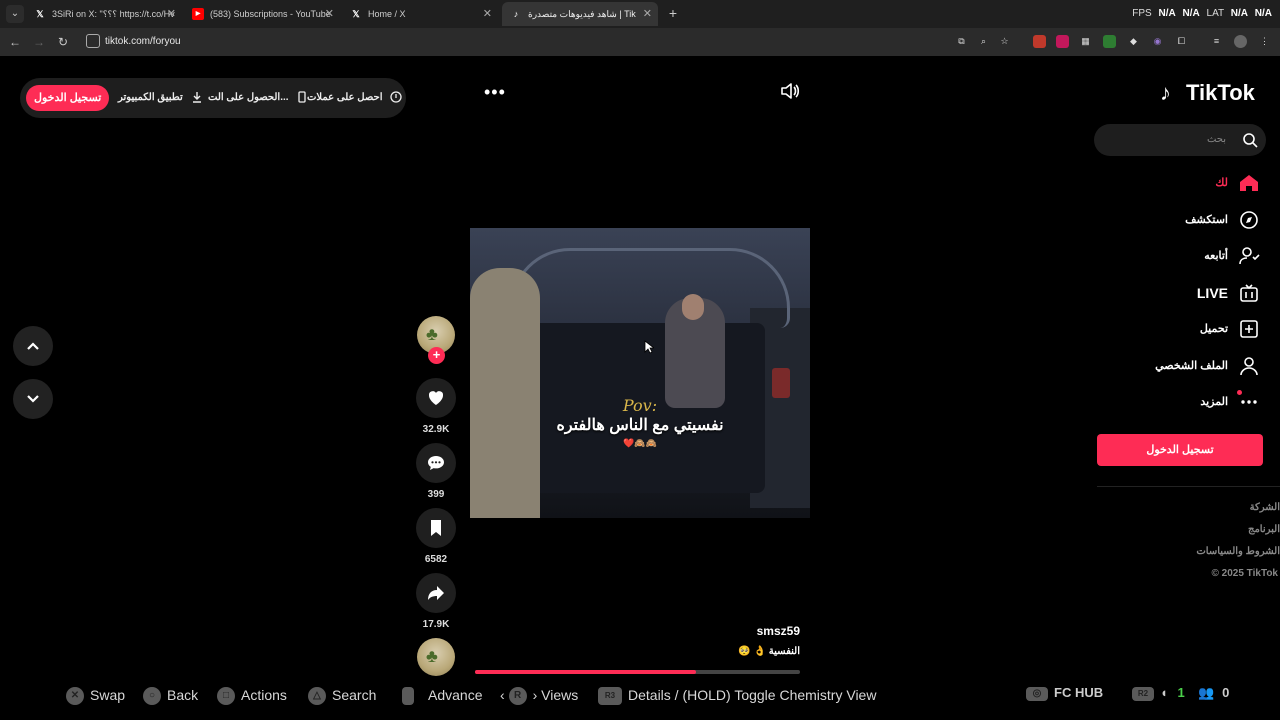 Image resolution: width=1280 pixels, height=720 pixels. Describe the element at coordinates (1221, 183) in the screenshot. I see `sidebar-item-label: لك` at that location.